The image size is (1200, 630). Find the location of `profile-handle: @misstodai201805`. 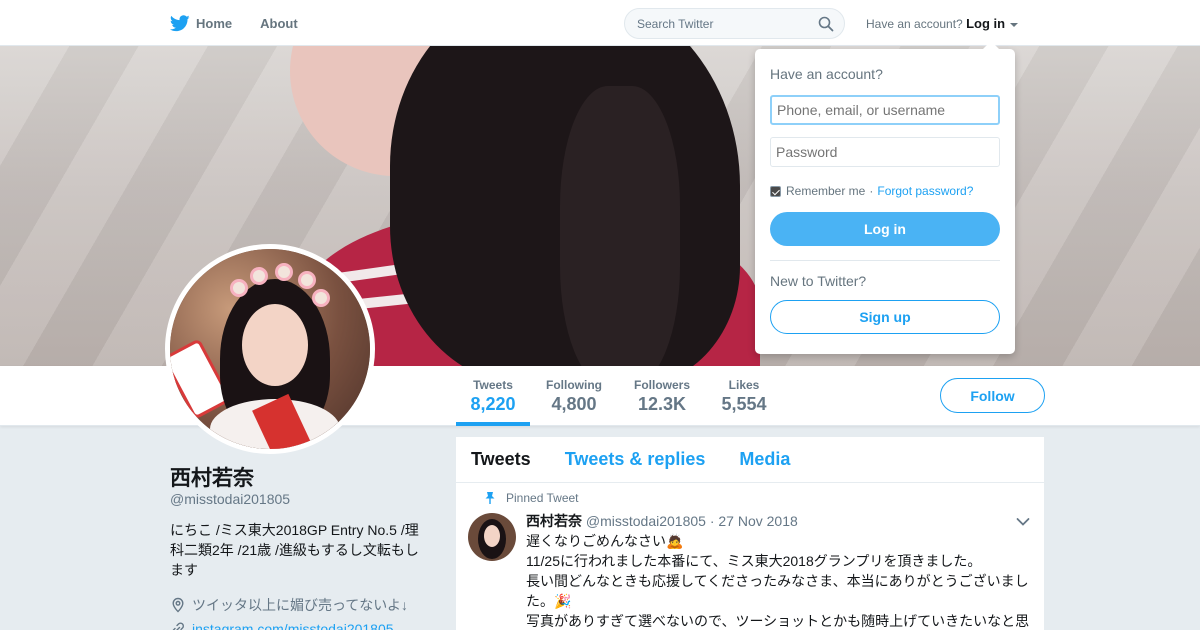

profile-handle: @misstodai201805 is located at coordinates (230, 499).